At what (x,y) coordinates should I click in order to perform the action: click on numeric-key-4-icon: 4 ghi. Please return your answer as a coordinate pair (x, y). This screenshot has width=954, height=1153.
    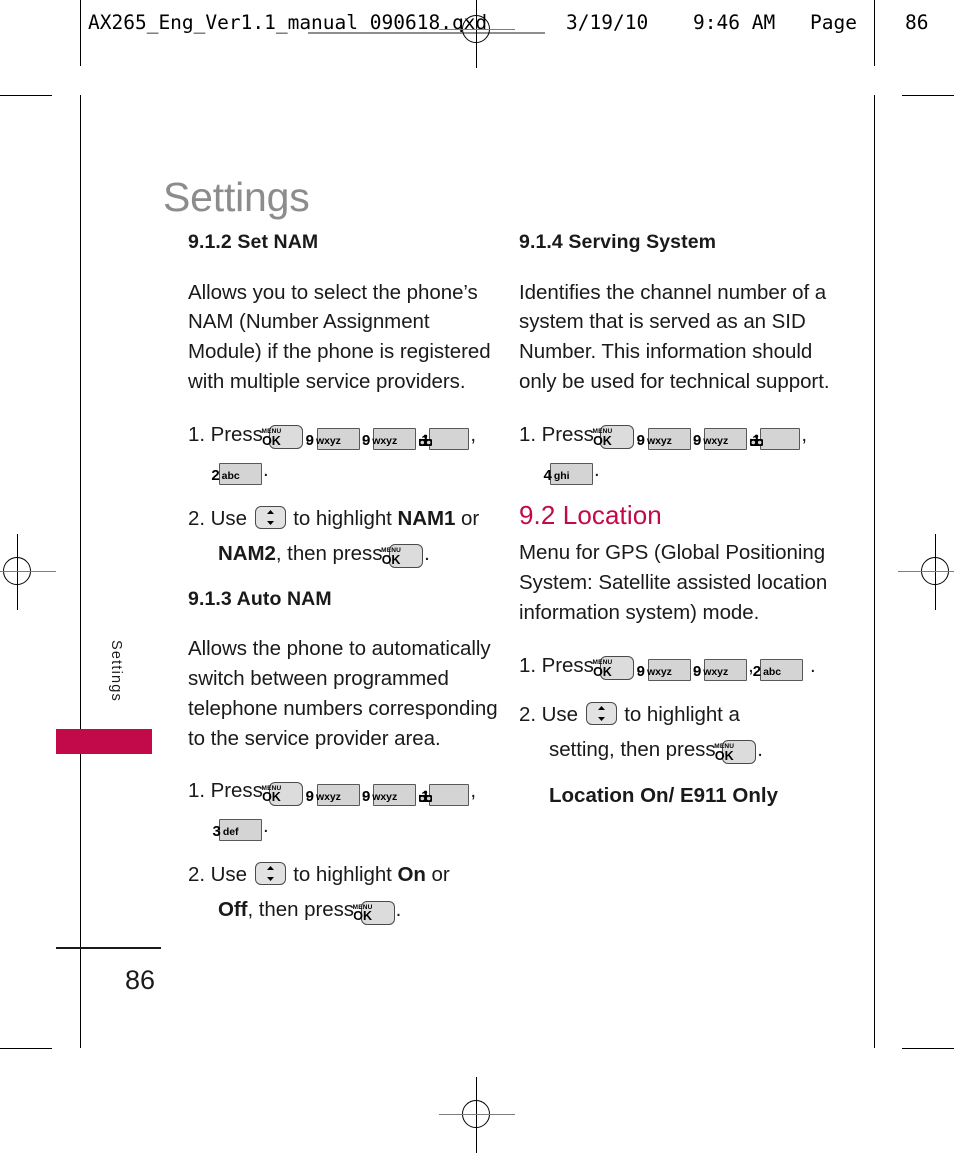
    Looking at the image, I should click on (568, 473).